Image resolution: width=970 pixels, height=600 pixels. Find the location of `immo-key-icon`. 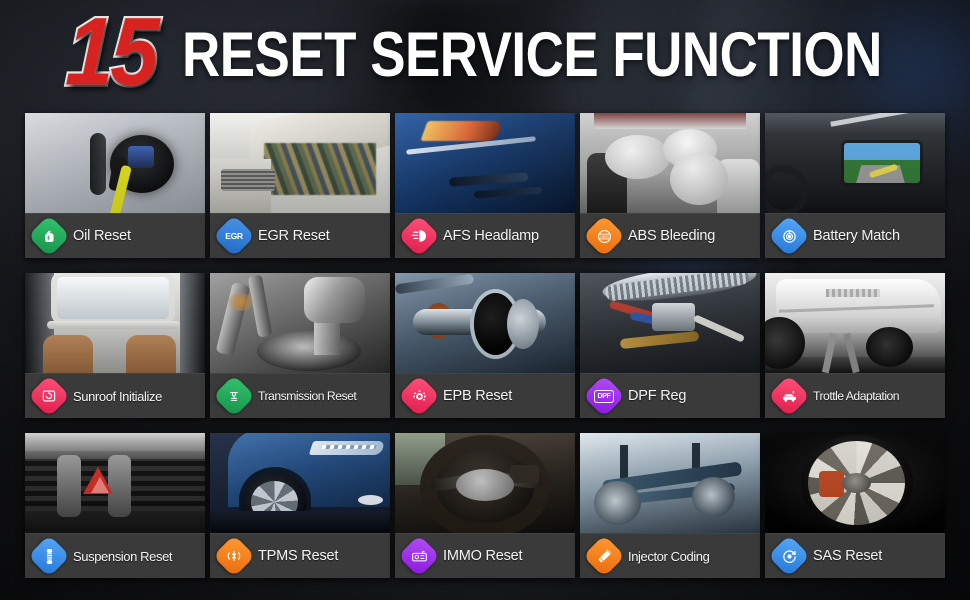

immo-key-icon is located at coordinates (419, 556).